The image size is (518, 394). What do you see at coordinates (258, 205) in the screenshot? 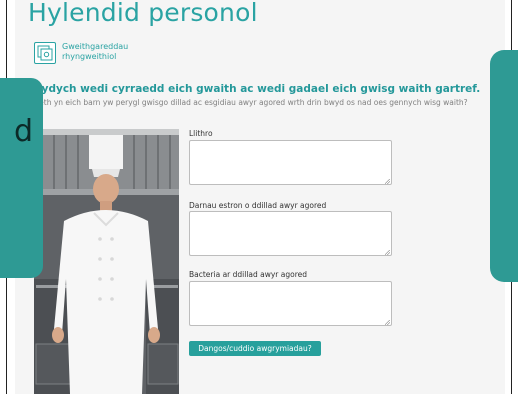
I see `foreign-bodies-label: Darnau estron o ddillad awyr agored` at bounding box center [258, 205].